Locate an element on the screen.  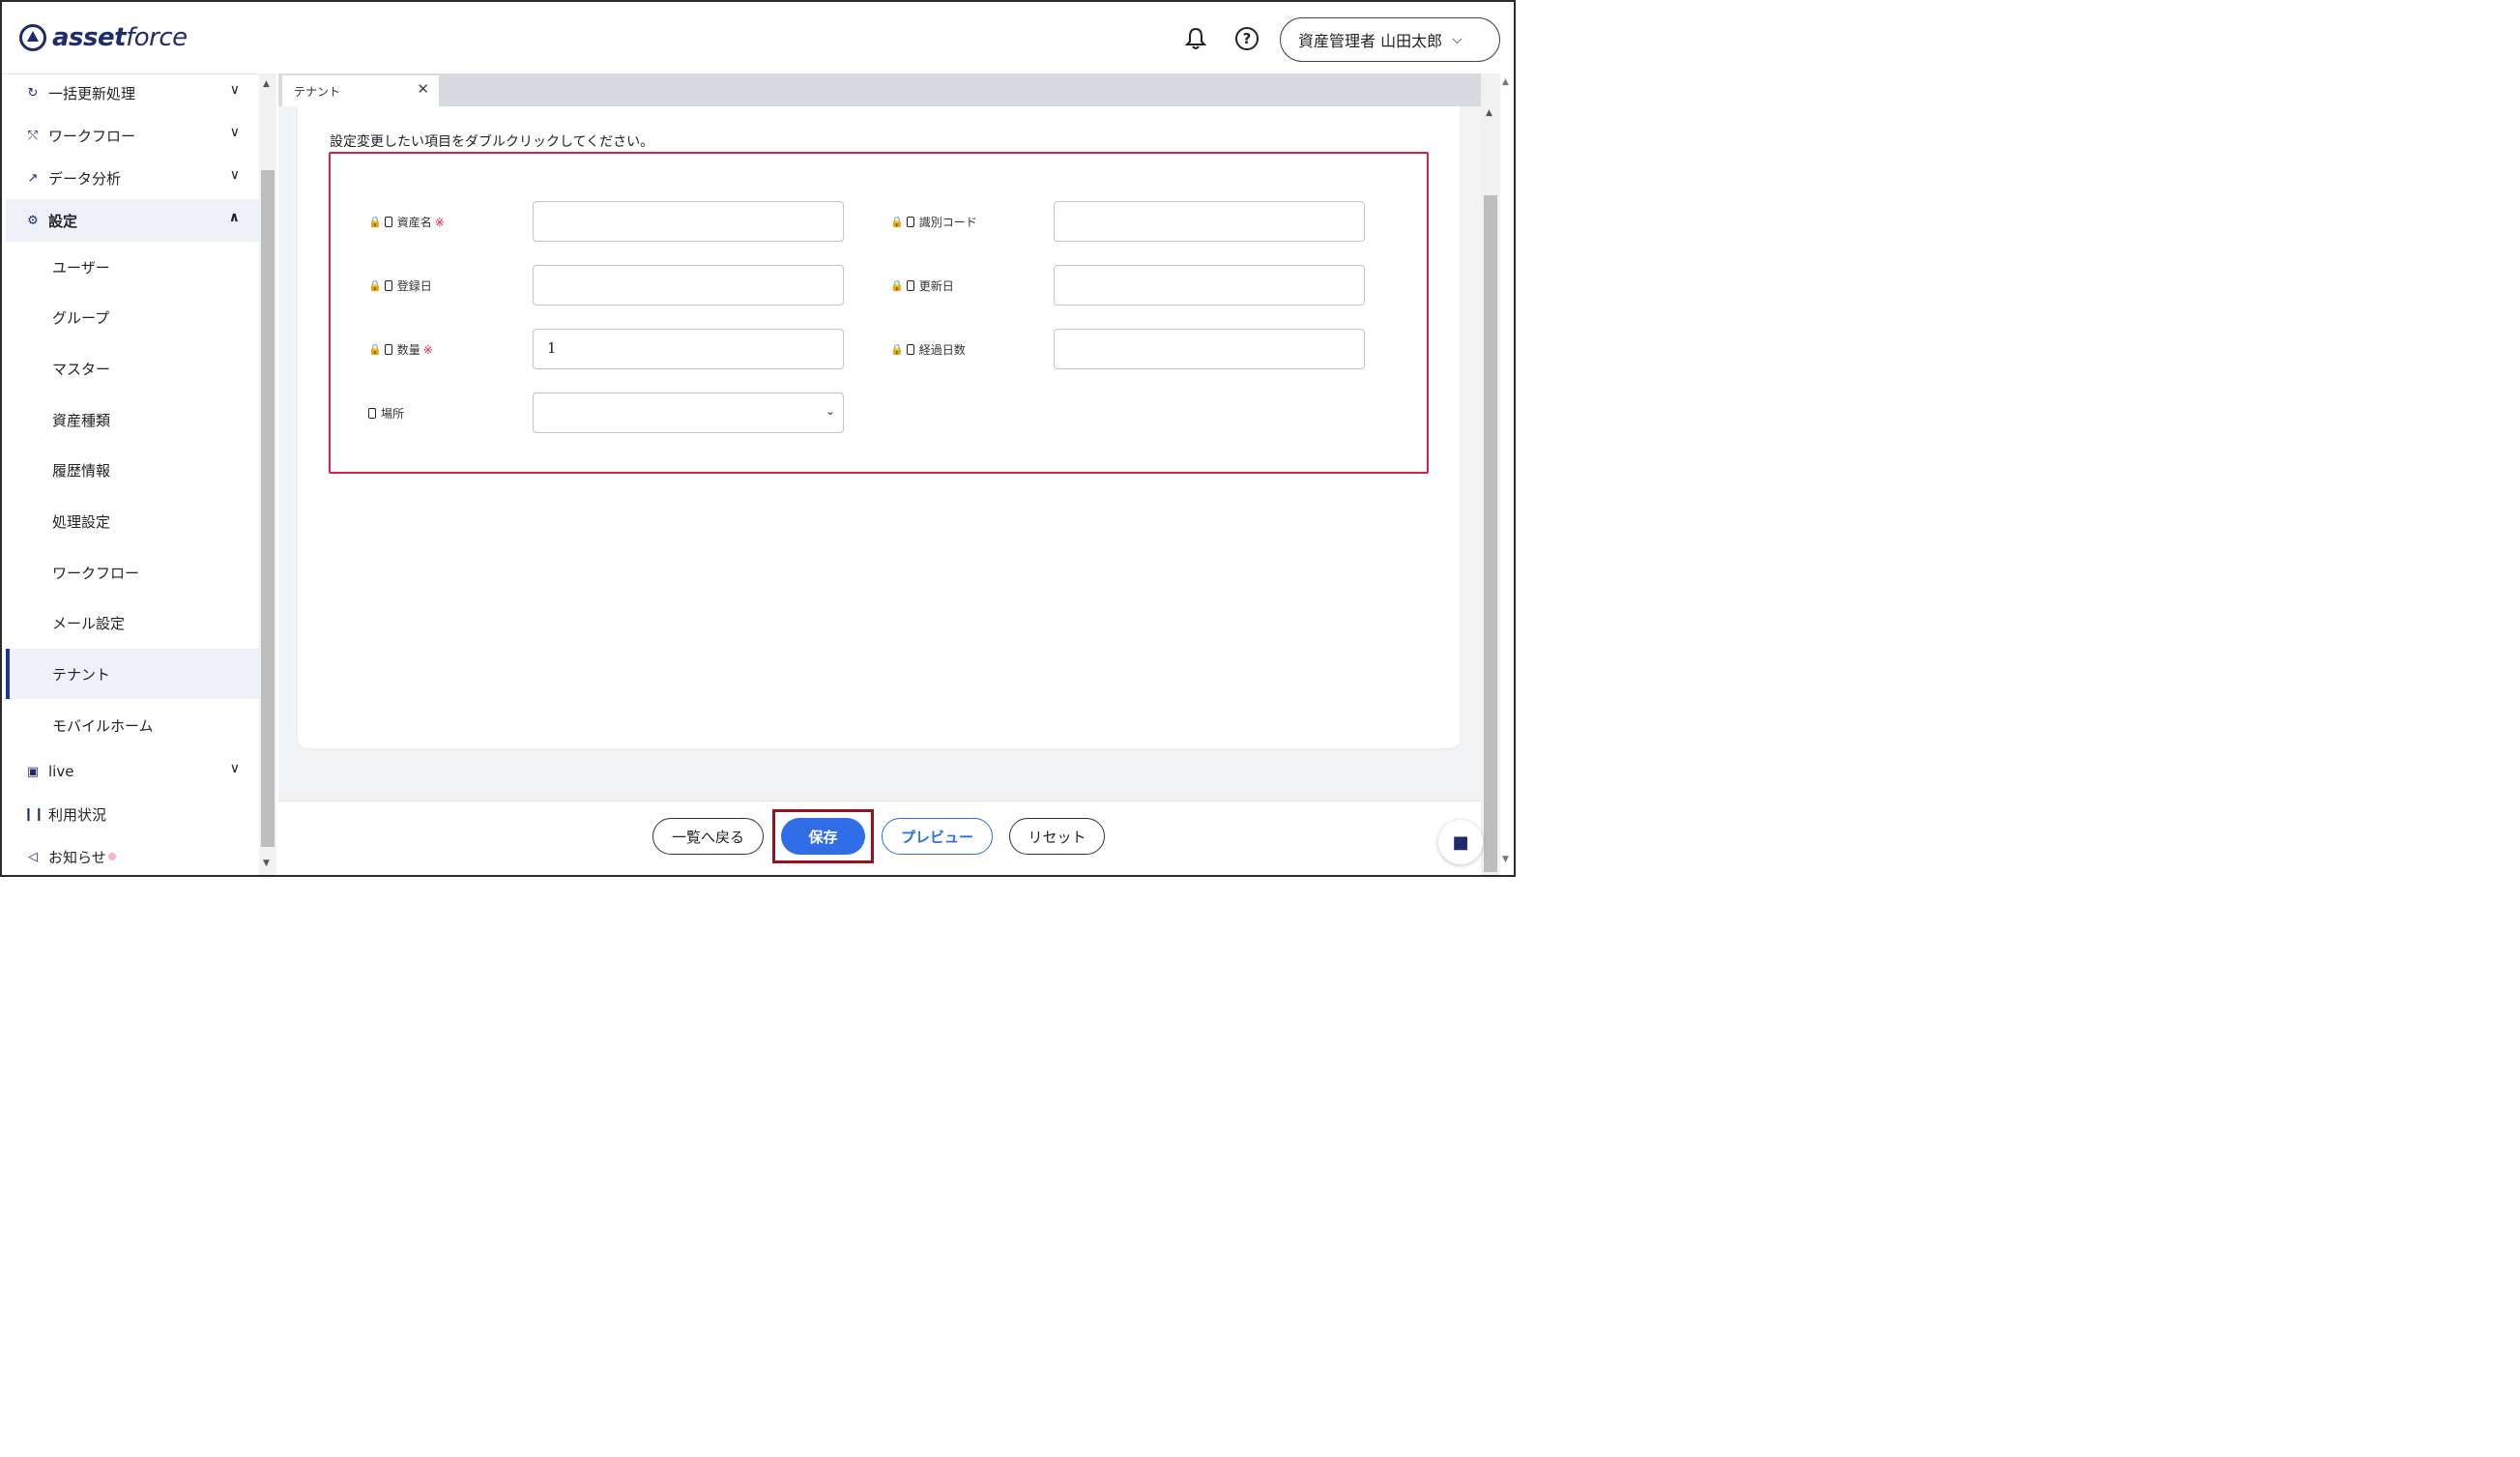
sidebar-scrollbar: ▲ ▼ is located at coordinates (268, 474).